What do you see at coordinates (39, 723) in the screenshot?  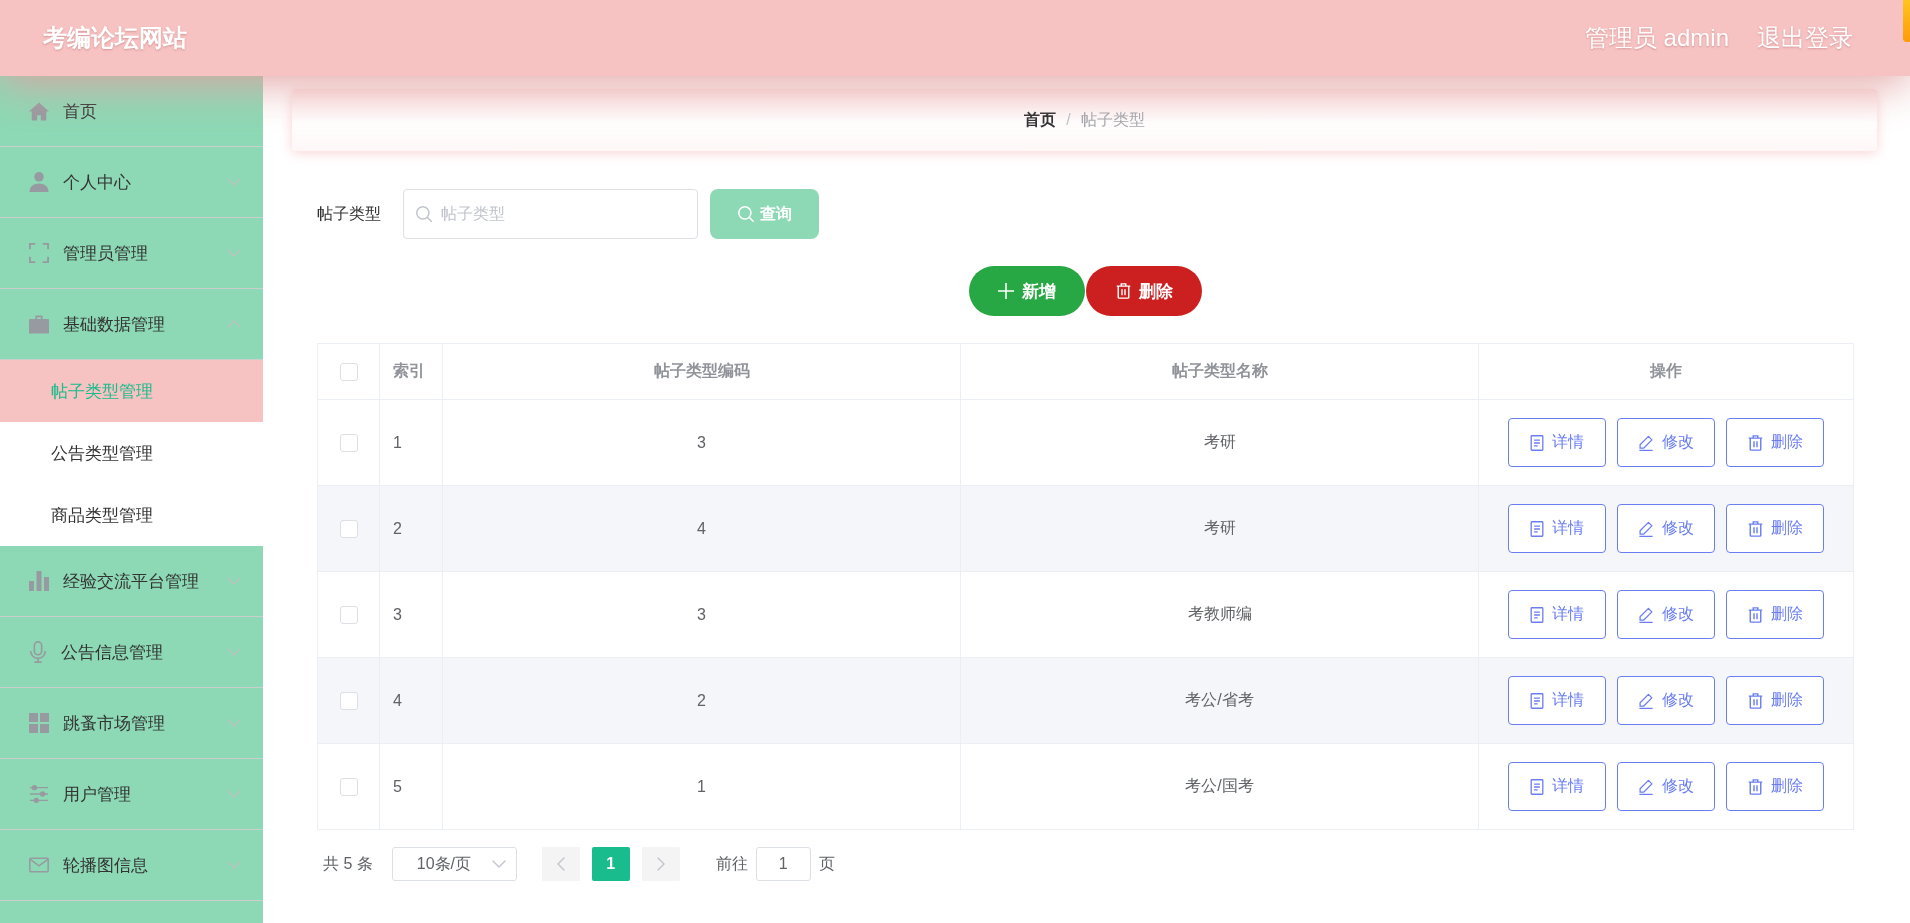 I see `grid-icon` at bounding box center [39, 723].